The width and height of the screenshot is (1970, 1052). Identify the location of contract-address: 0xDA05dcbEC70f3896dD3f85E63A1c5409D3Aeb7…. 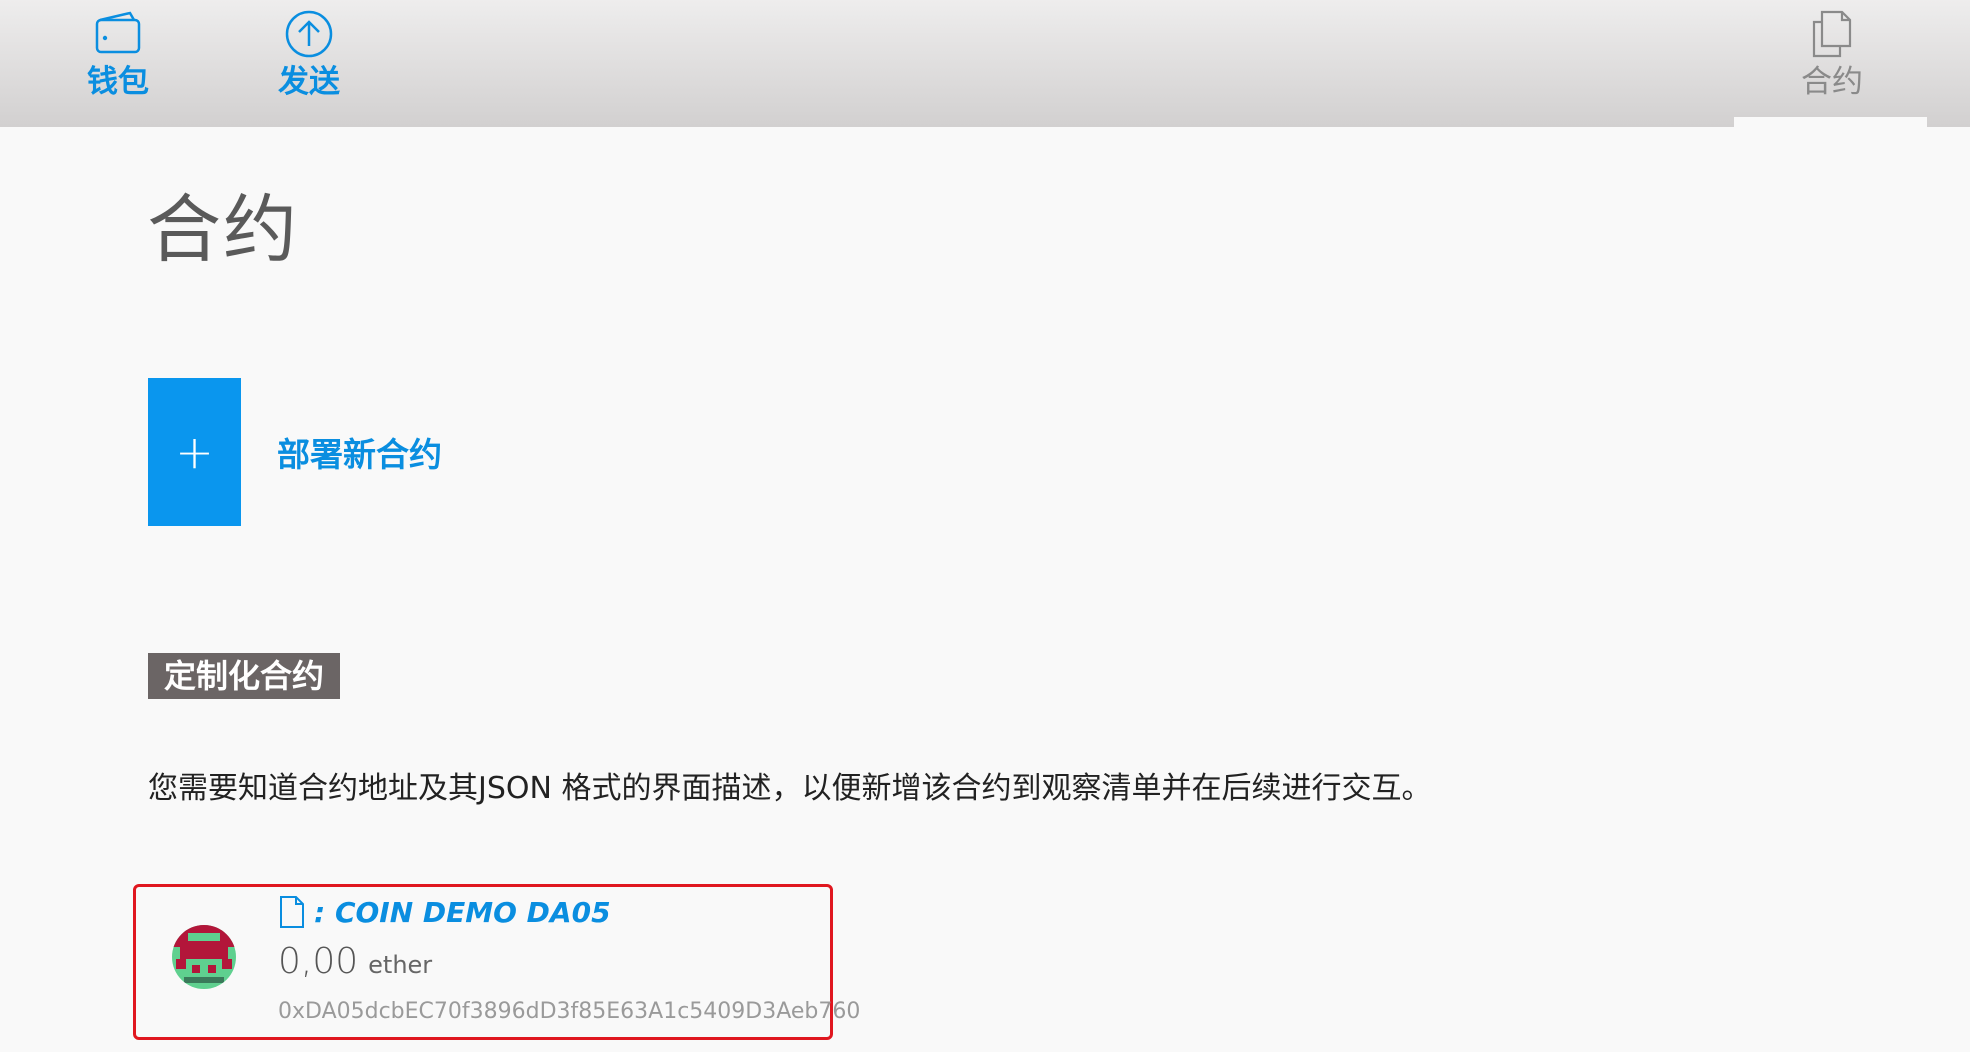
(569, 1011).